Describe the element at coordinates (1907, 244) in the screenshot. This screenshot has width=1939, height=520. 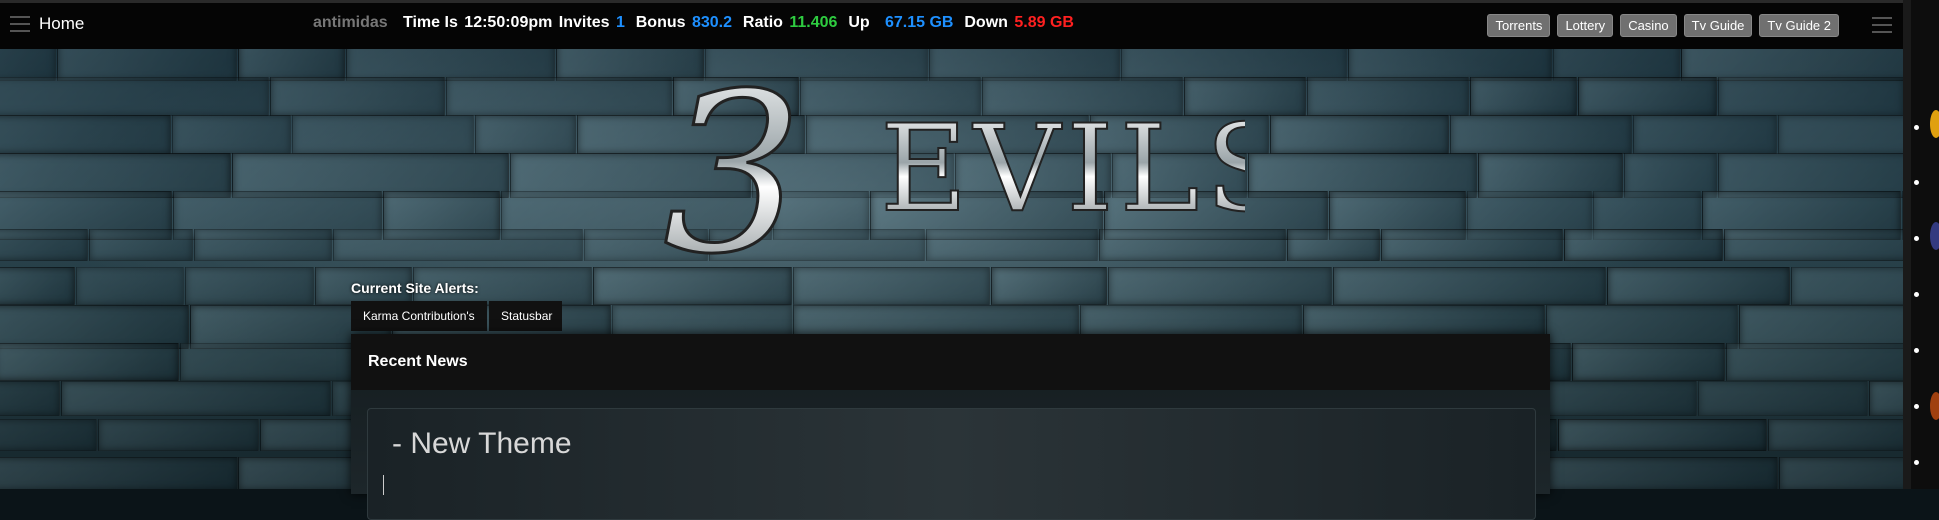
I see `page-scrollbar` at that location.